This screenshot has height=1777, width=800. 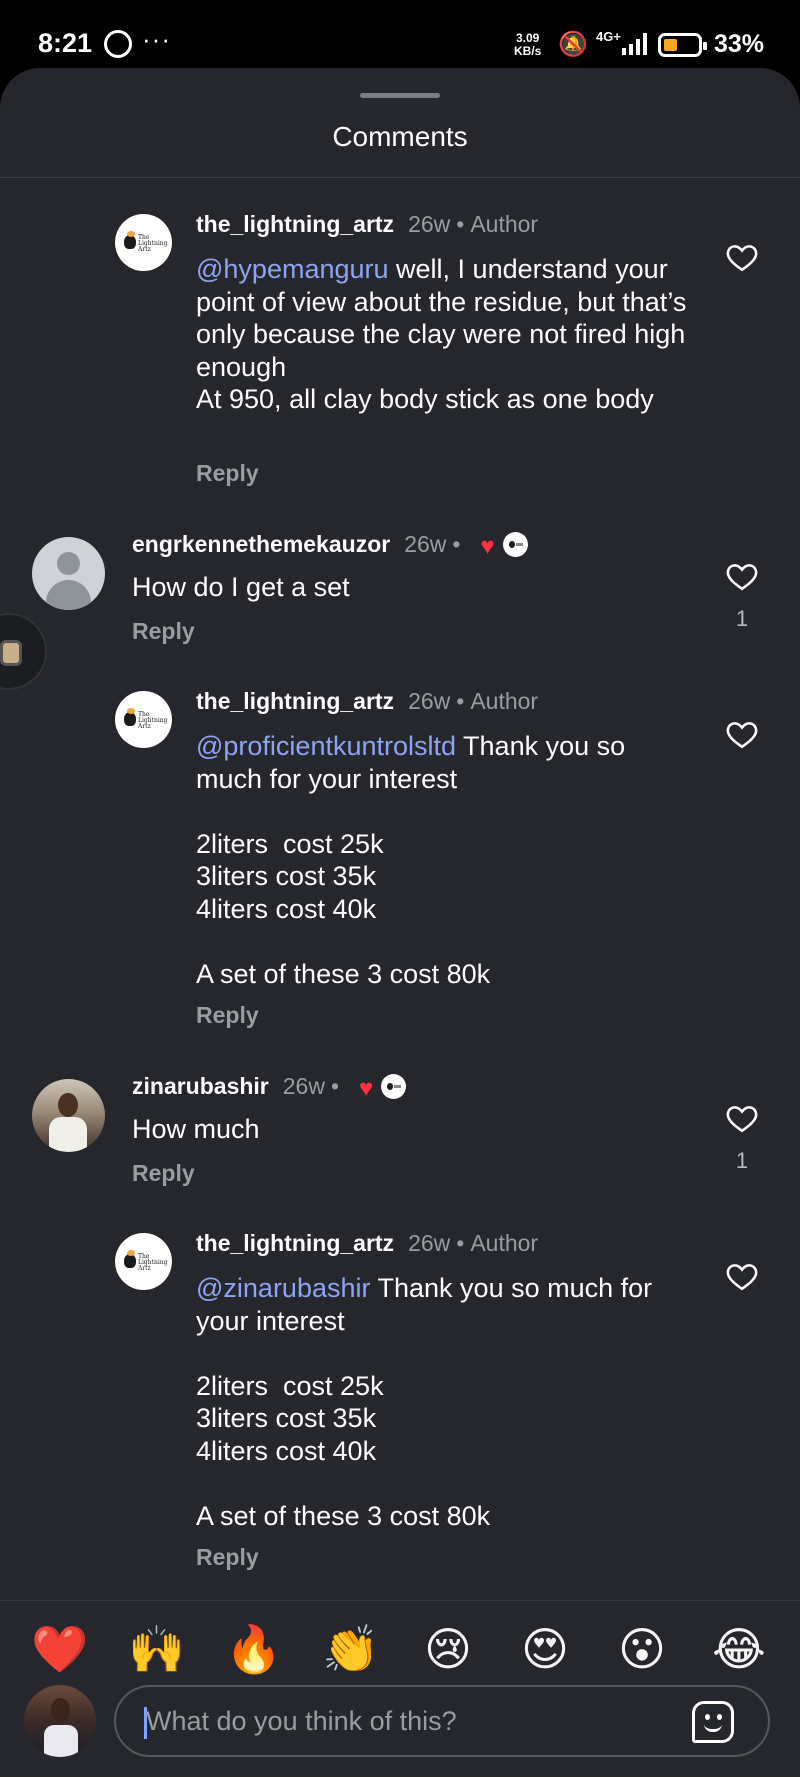 I want to click on emoji-heart: ❤️, so click(x=60, y=1649).